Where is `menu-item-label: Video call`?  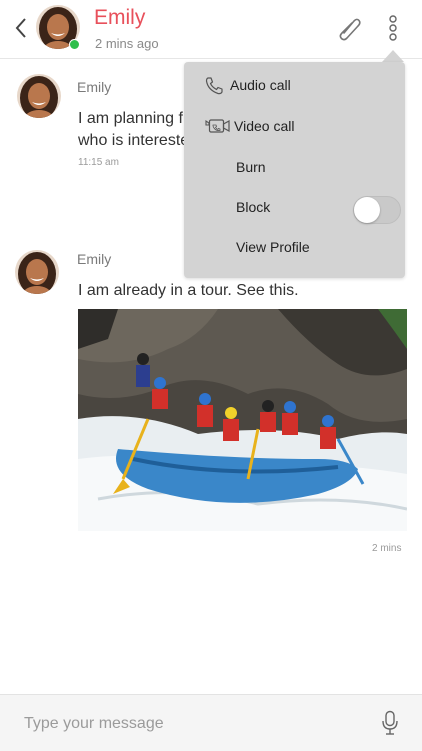
menu-item-label: Video call is located at coordinates (264, 126).